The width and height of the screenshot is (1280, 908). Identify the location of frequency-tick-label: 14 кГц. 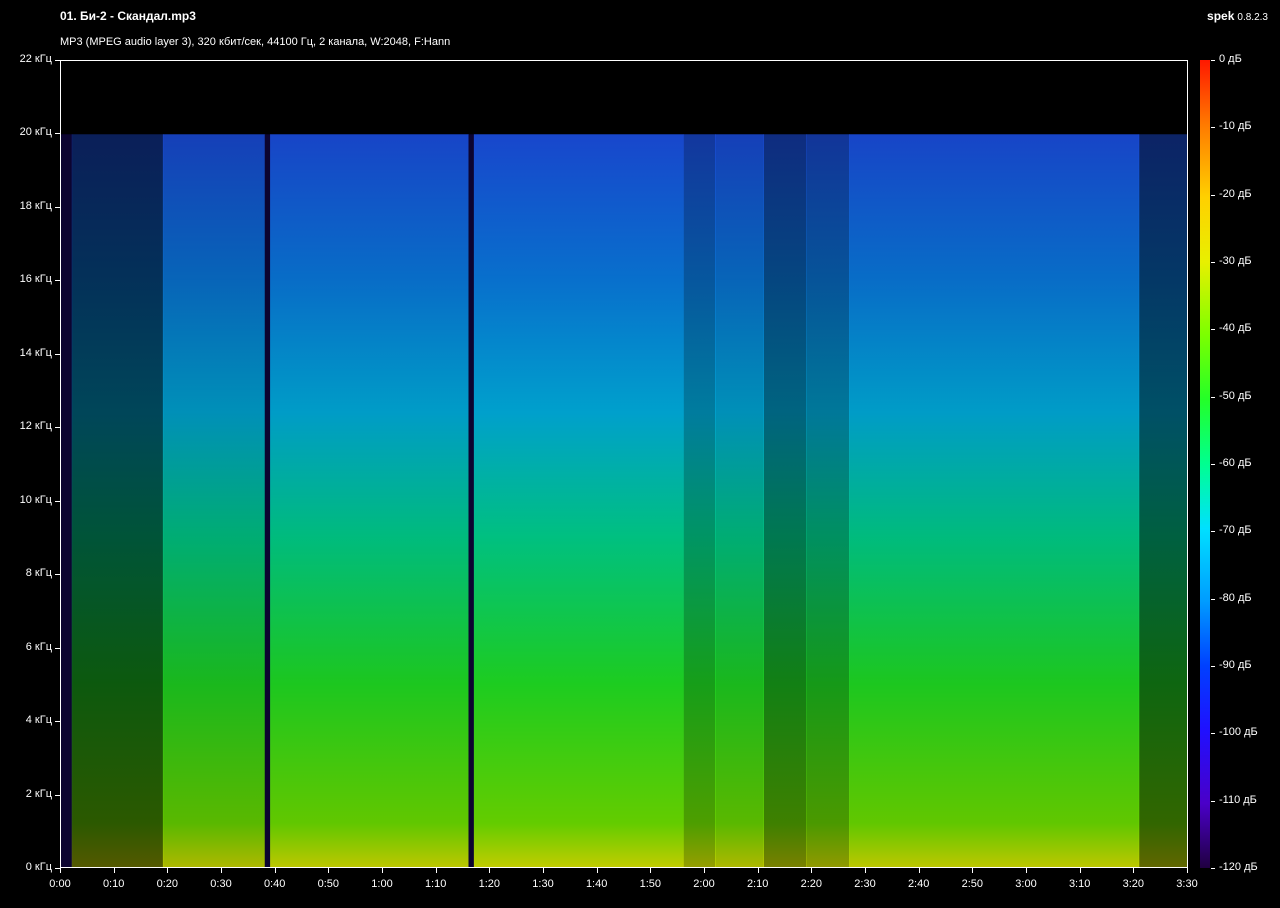
(35, 352).